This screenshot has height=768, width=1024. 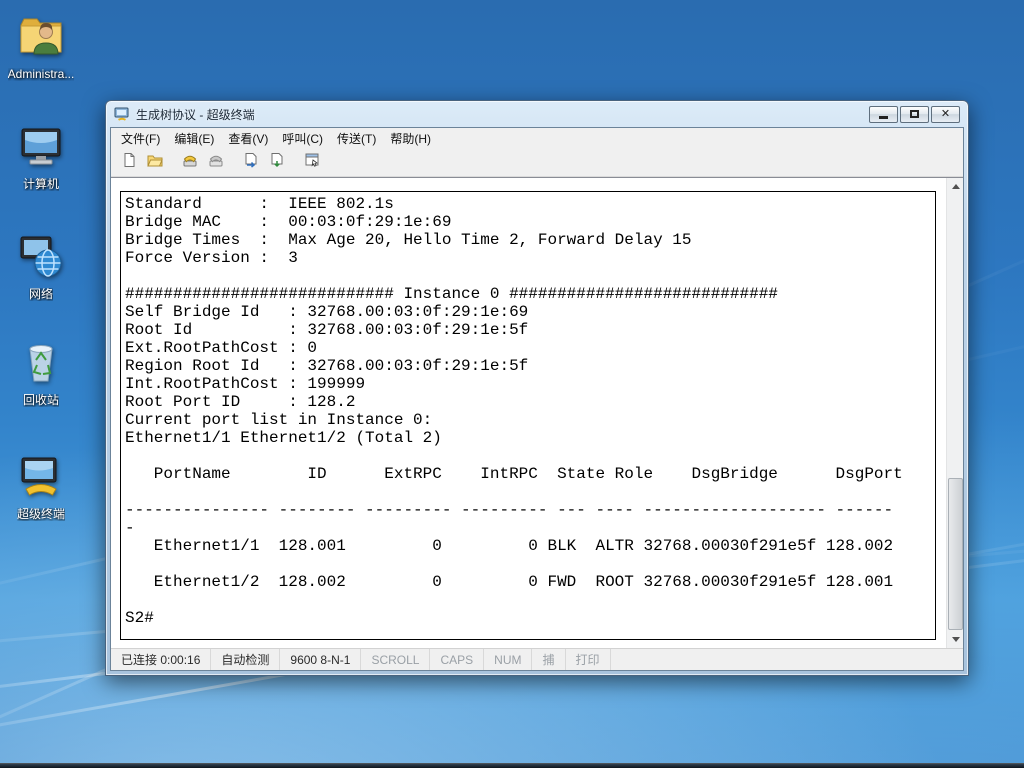 I want to click on maximize-button, so click(x=914, y=114).